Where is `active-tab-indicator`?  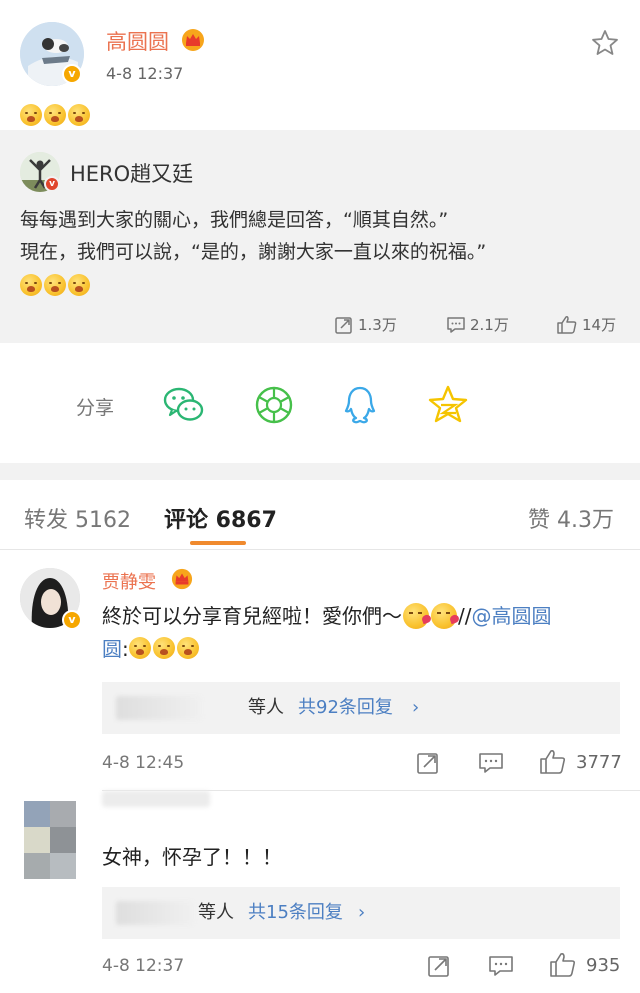
active-tab-indicator is located at coordinates (218, 543).